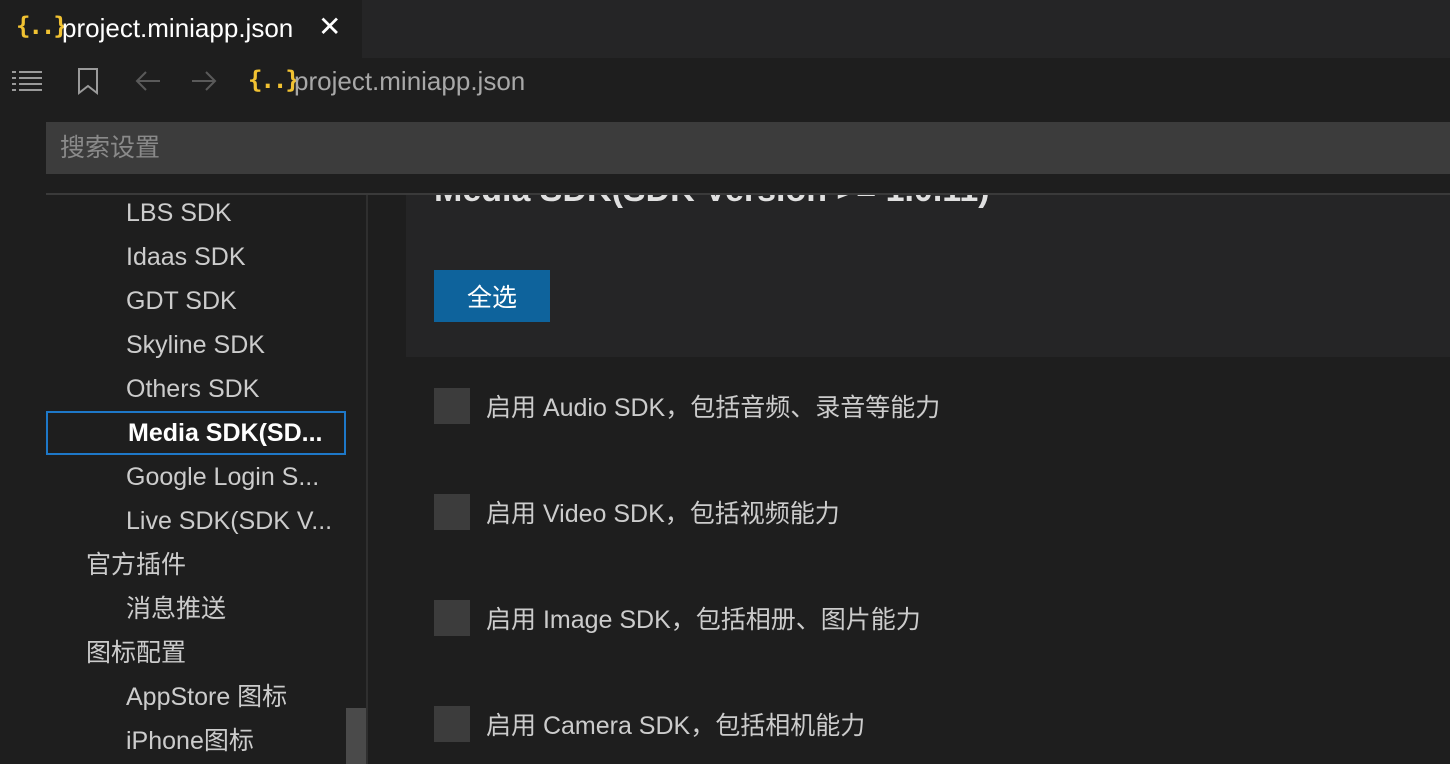 Image resolution: width=1450 pixels, height=764 pixels. Describe the element at coordinates (356, 736) in the screenshot. I see `scrollbar` at that location.